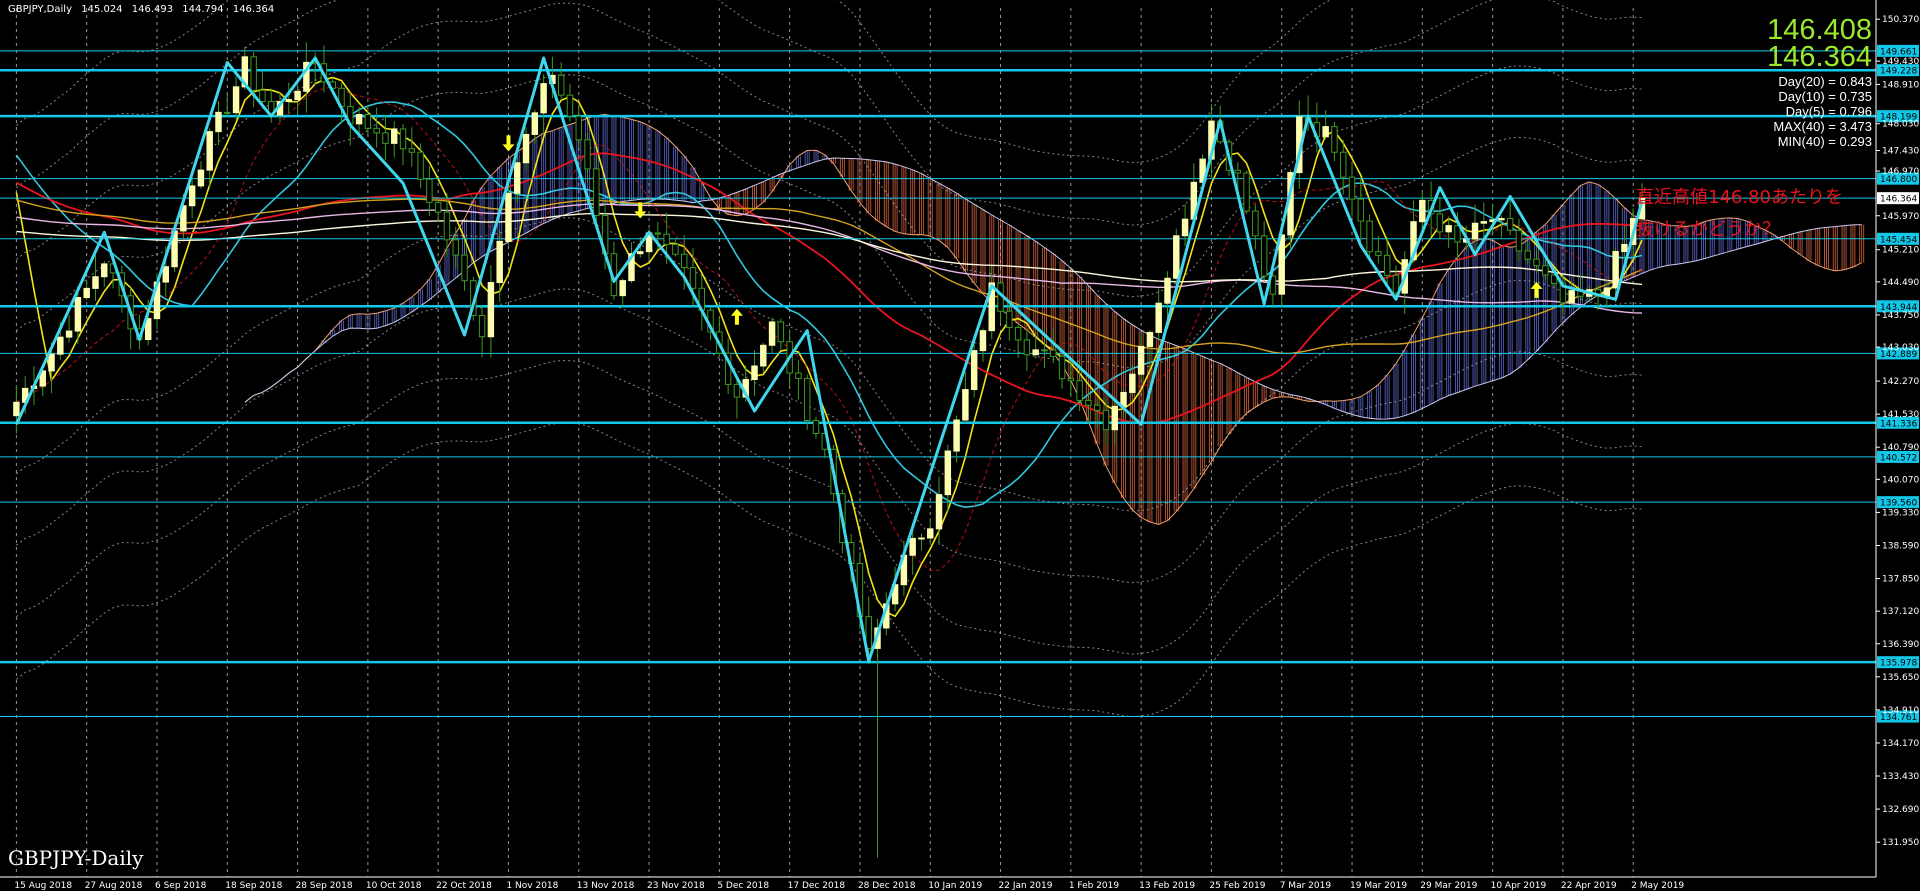  What do you see at coordinates (1900, 172) in the screenshot?
I see `y-tick-label: 146.970` at bounding box center [1900, 172].